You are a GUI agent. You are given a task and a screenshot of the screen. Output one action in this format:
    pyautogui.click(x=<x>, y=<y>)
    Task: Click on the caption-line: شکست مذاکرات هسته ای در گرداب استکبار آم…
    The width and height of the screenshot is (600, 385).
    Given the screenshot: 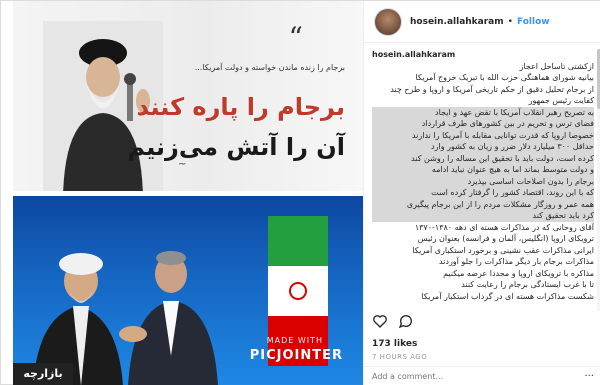 What is the action you would take?
    pyautogui.click(x=507, y=296)
    